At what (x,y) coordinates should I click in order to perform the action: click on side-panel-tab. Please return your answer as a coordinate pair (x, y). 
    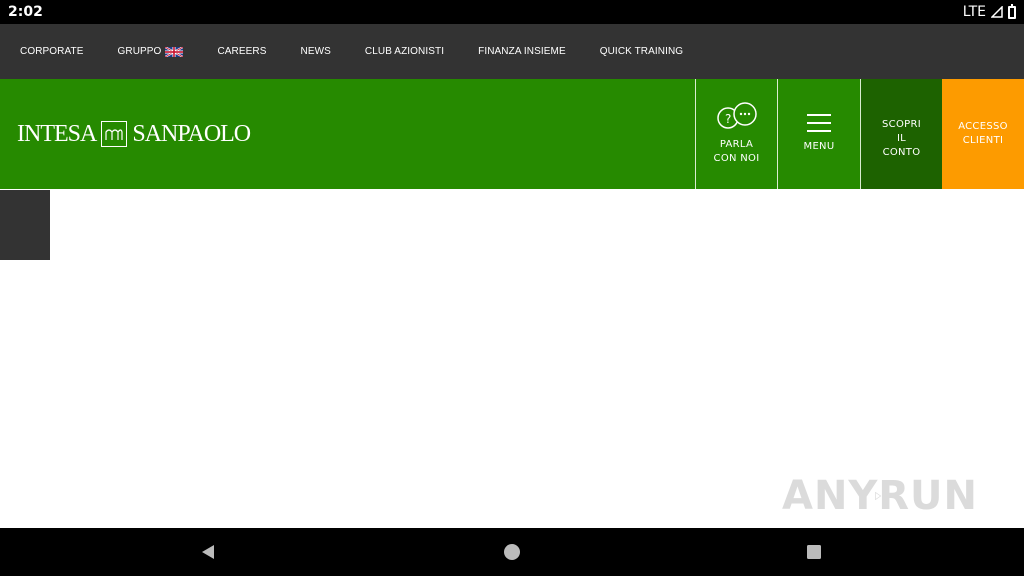
    Looking at the image, I should click on (25, 225).